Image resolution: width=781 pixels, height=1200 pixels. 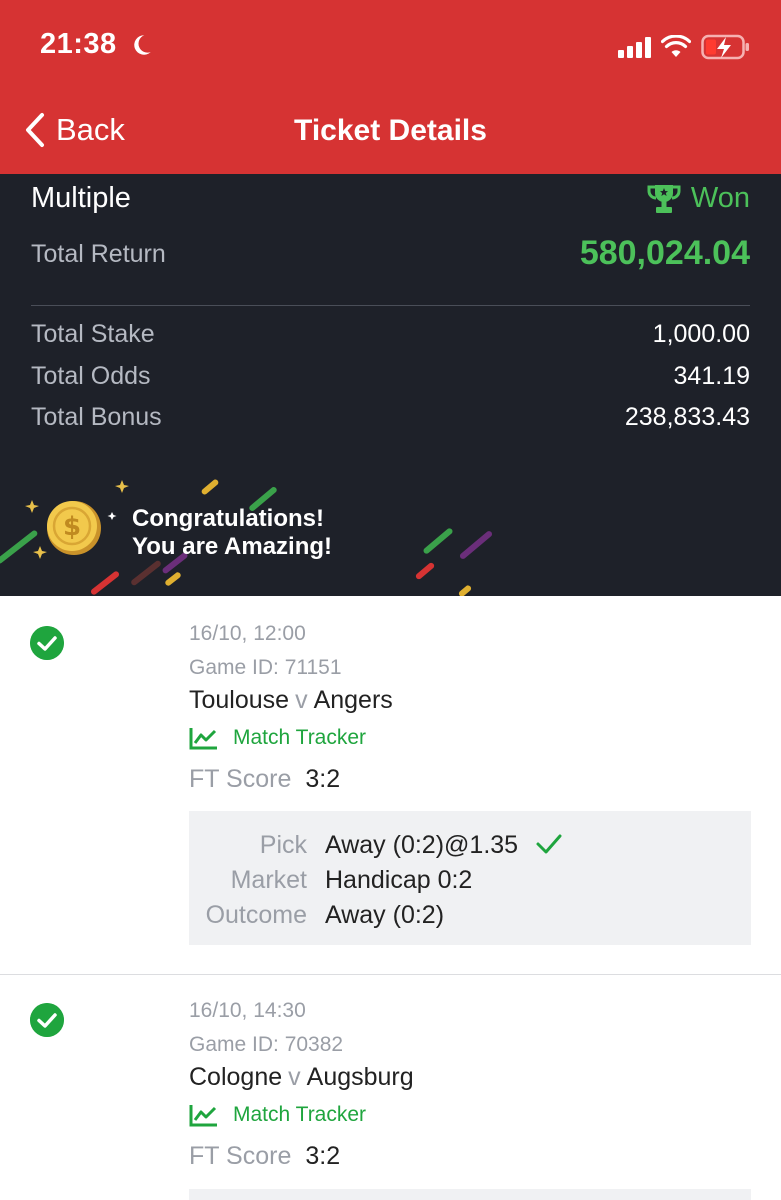 What do you see at coordinates (385, 915) in the screenshot?
I see `outcome-value: Away (0:2)` at bounding box center [385, 915].